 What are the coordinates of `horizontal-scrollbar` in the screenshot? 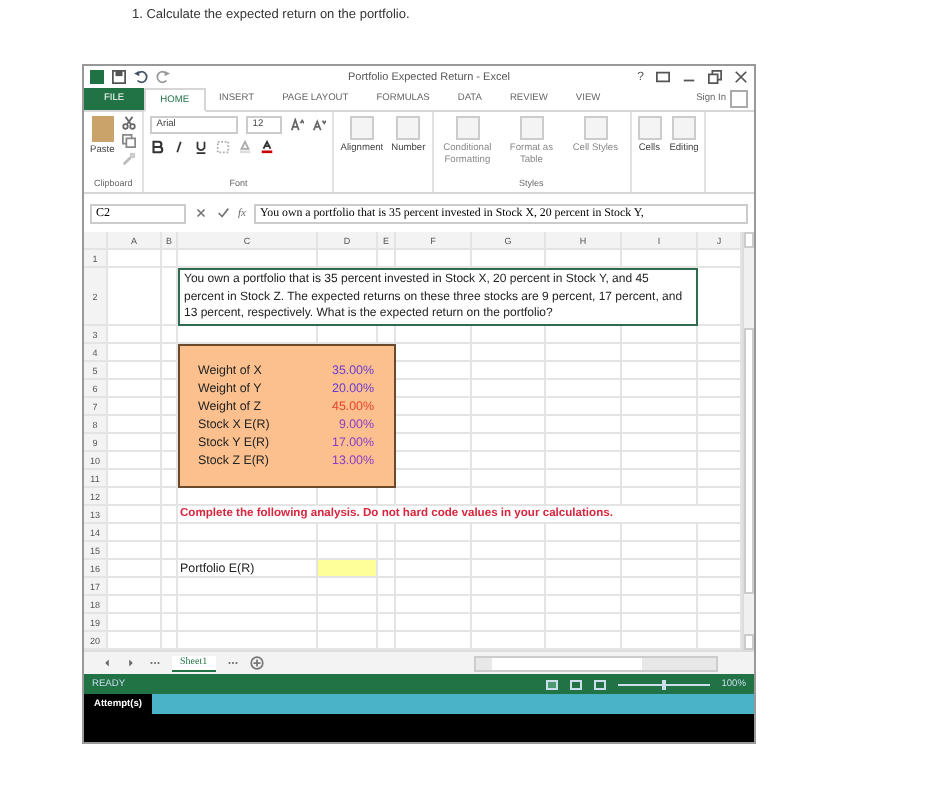 It's located at (595, 663).